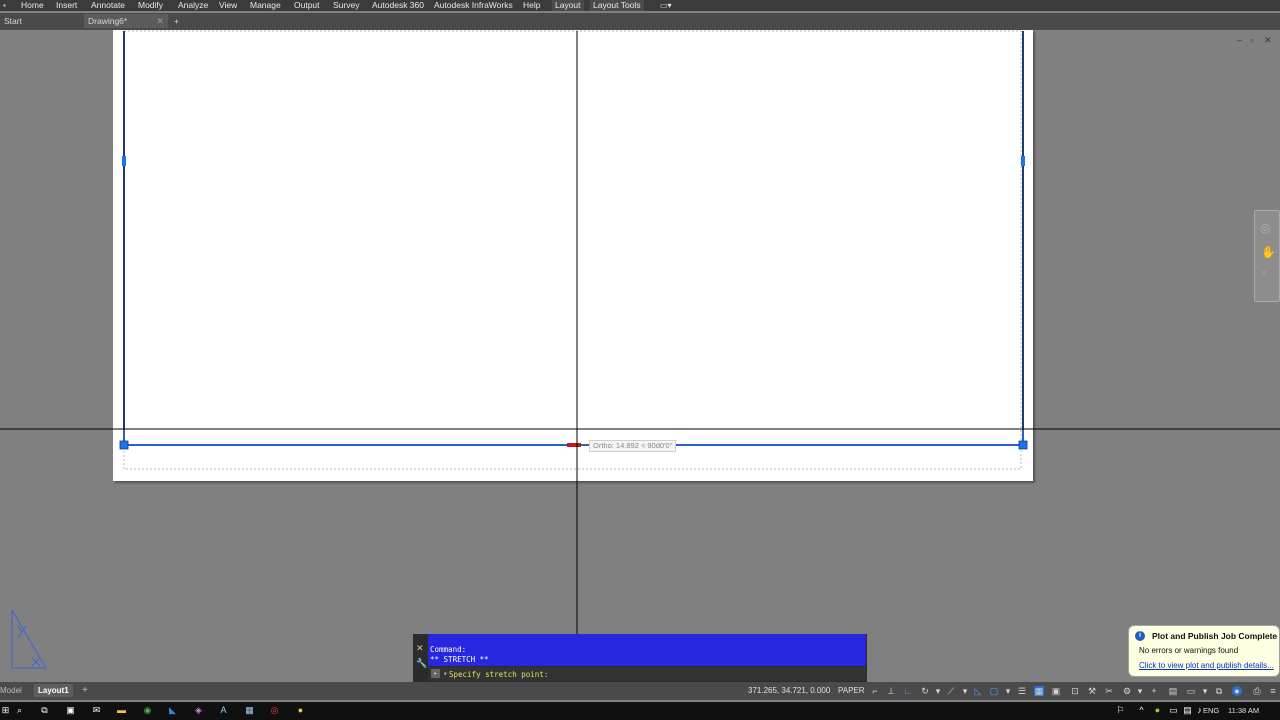  Describe the element at coordinates (789, 690) in the screenshot. I see `coordinate-readout: 371.265, 34.721, 0.000` at that location.